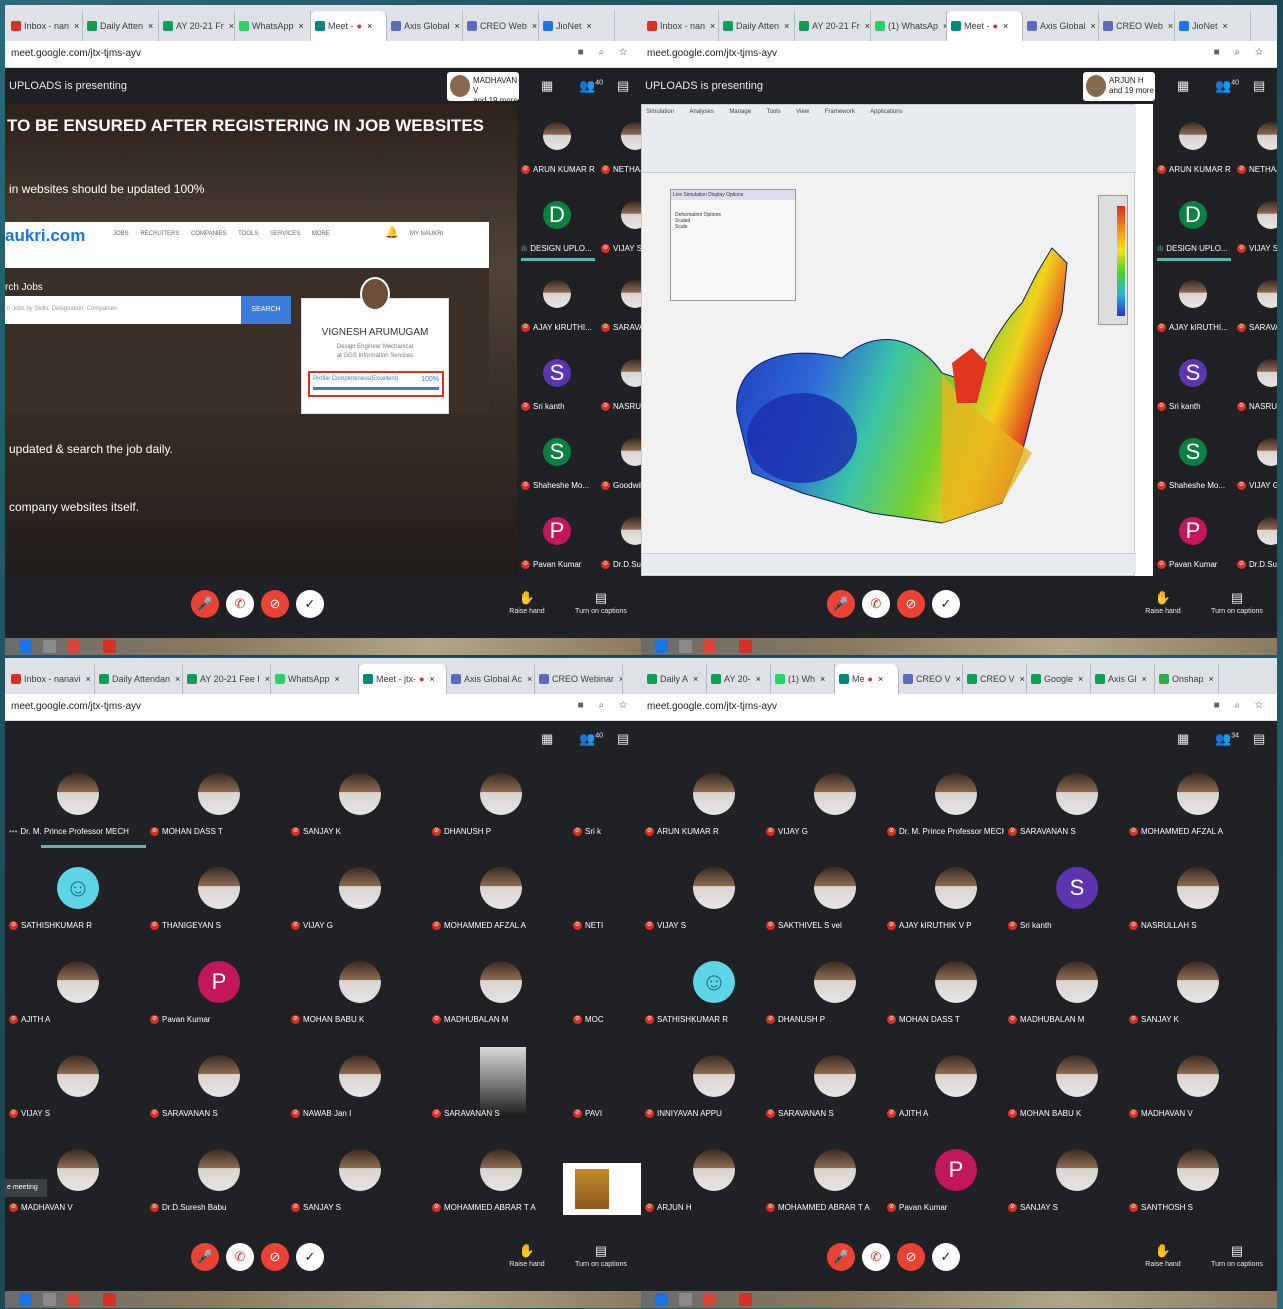 The image size is (1283, 1309). Describe the element at coordinates (45, 26) in the screenshot. I see `browser-tab: Inbox - nan ×` at that location.